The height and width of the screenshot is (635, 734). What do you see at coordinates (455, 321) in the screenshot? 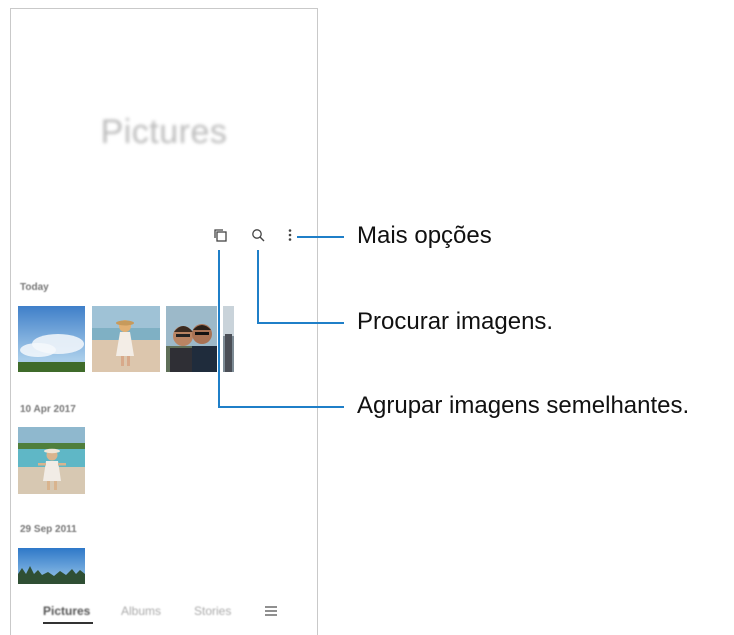
I see `callout-search: Procurar imagens.` at bounding box center [455, 321].